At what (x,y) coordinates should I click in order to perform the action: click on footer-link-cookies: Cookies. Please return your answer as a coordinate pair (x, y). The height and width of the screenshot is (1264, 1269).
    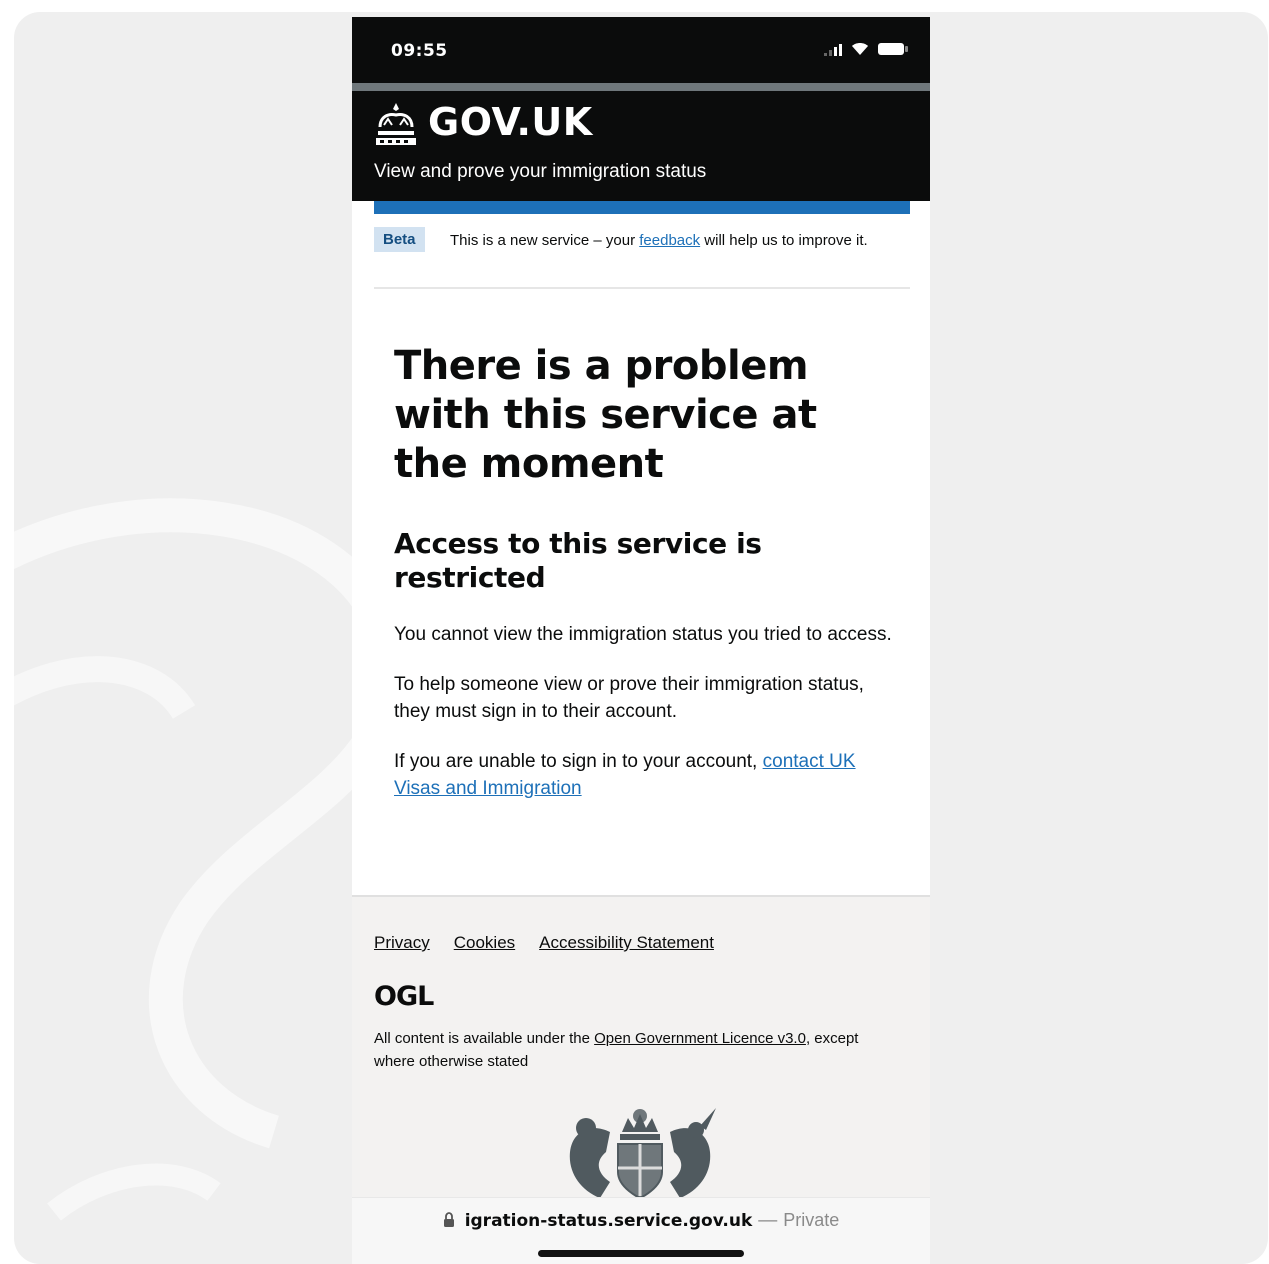
    Looking at the image, I should click on (484, 943).